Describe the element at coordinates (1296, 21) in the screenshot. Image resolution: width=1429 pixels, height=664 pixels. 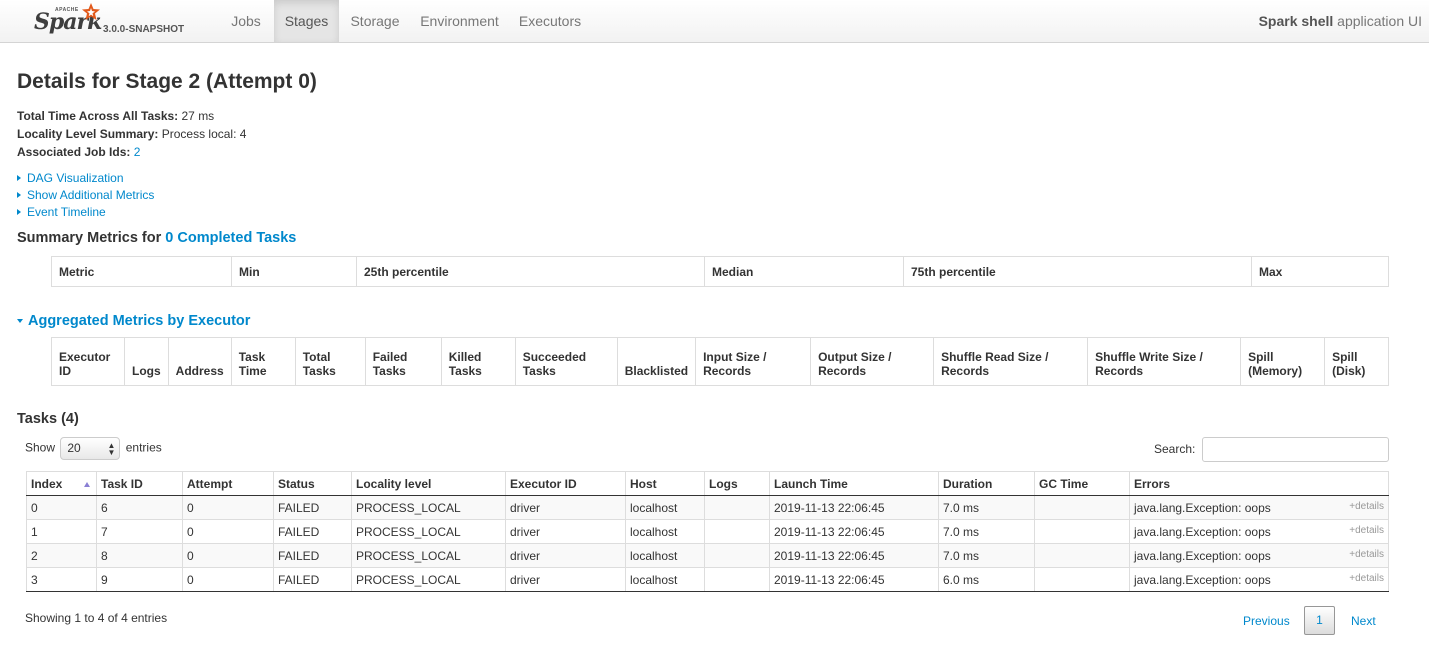
I see `app-name: Spark shell` at that location.